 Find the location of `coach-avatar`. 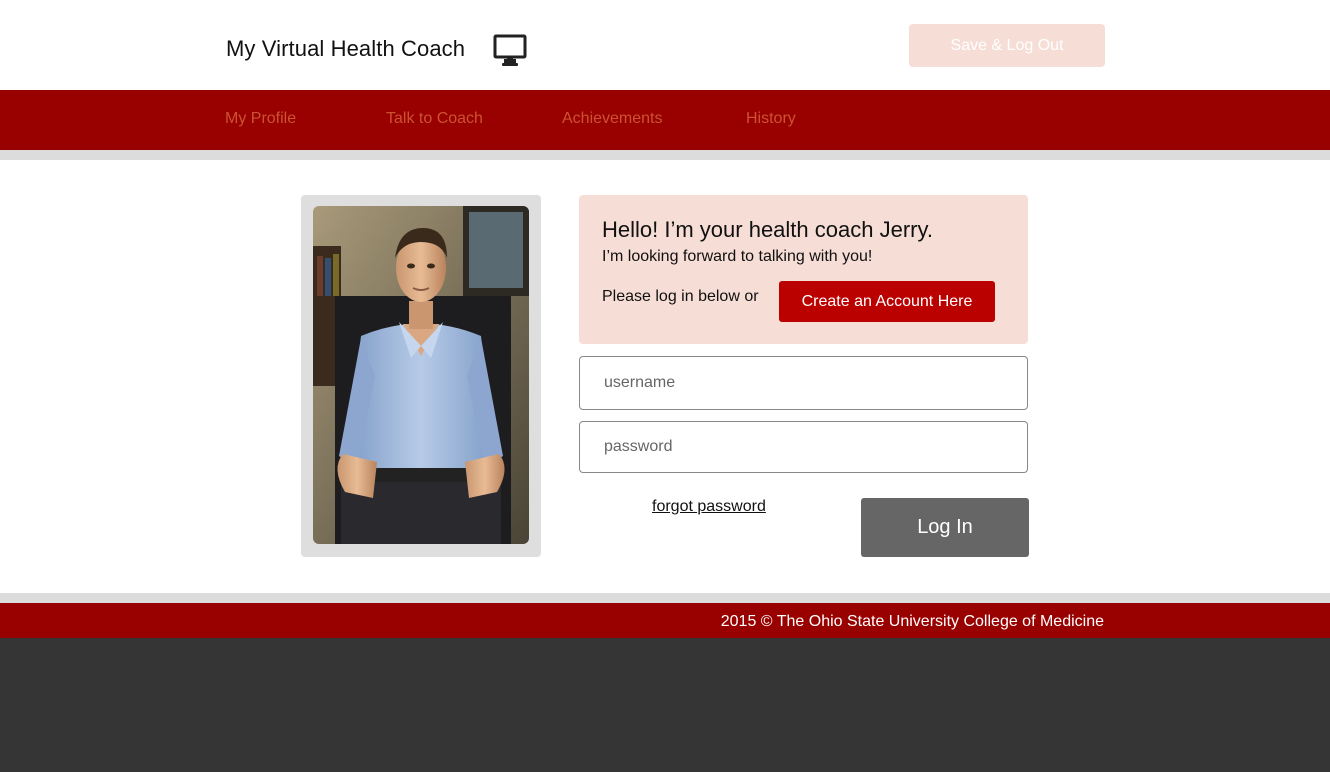

coach-avatar is located at coordinates (421, 375).